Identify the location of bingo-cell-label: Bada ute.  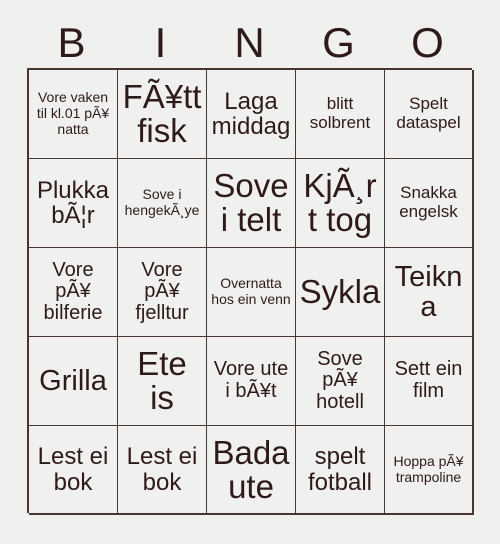
(251, 469).